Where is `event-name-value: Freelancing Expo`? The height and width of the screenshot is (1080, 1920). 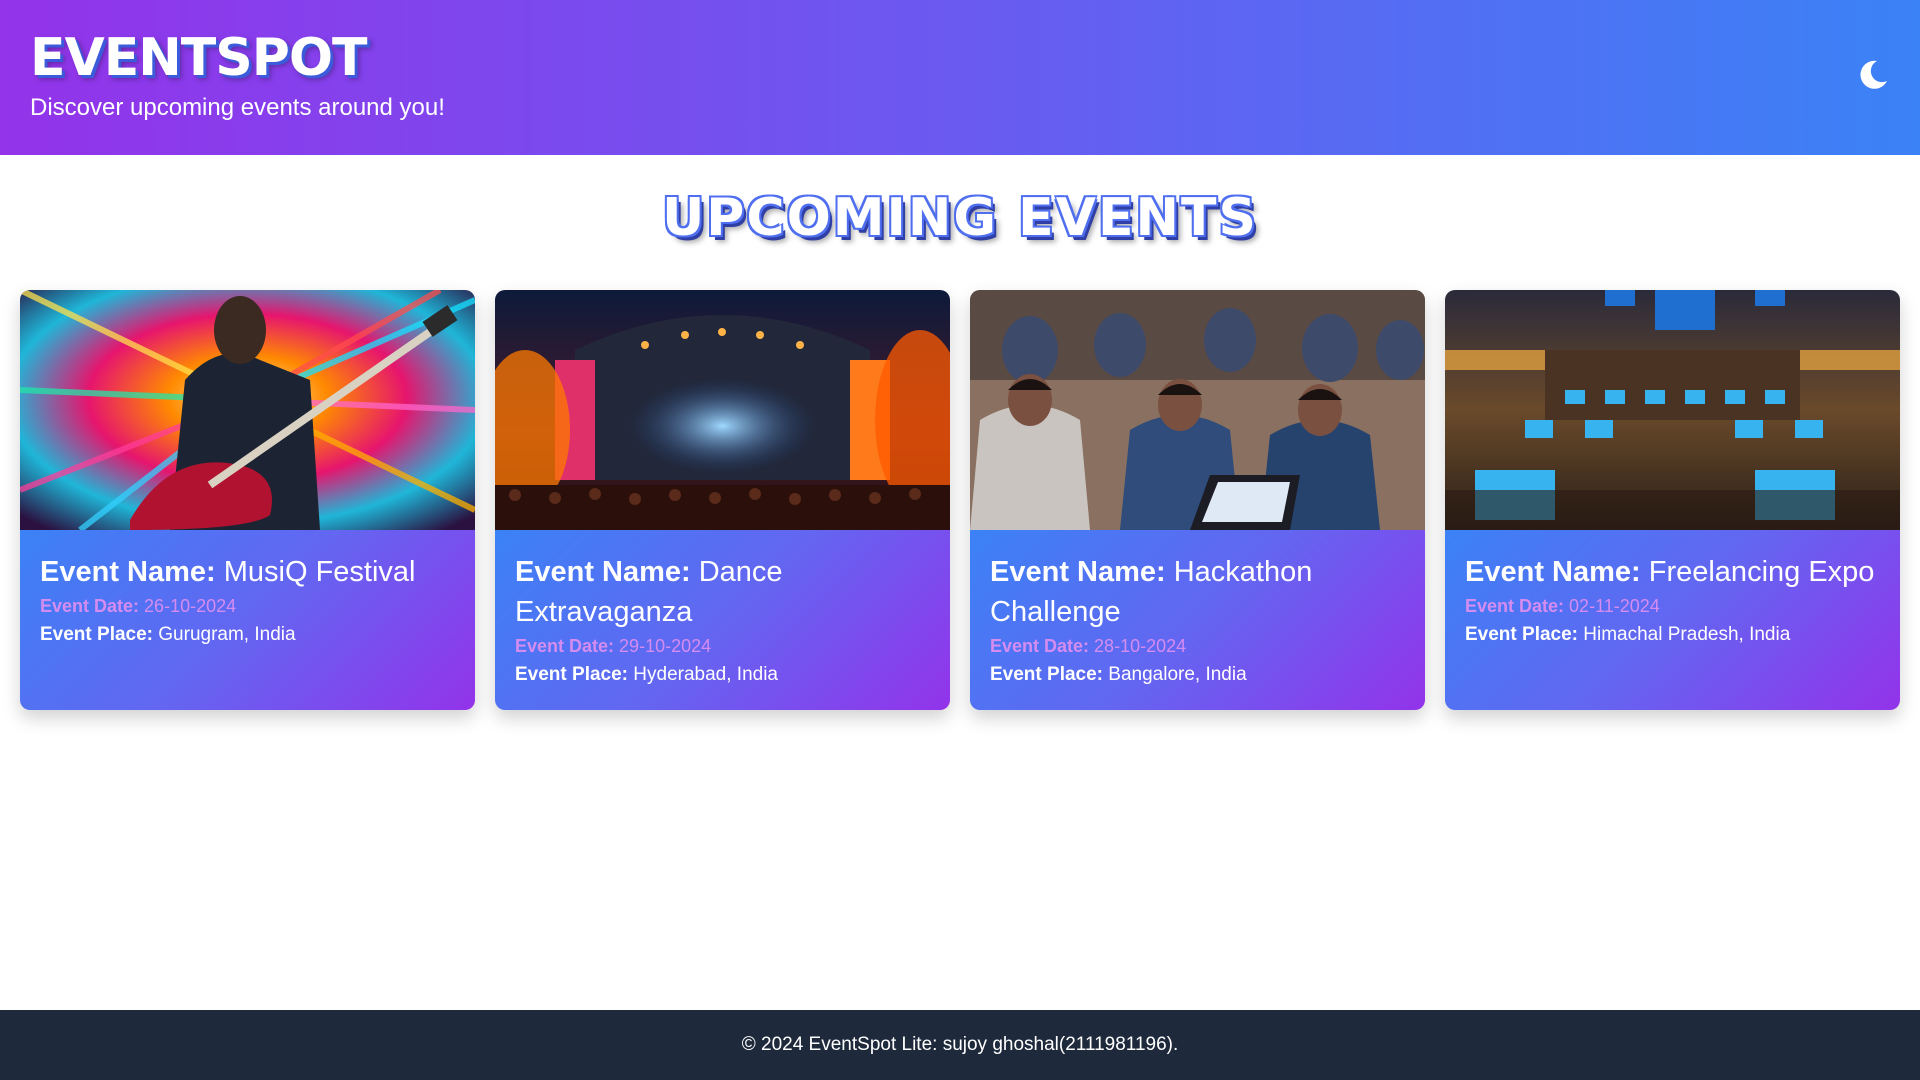
event-name-value: Freelancing Expo is located at coordinates (1761, 572).